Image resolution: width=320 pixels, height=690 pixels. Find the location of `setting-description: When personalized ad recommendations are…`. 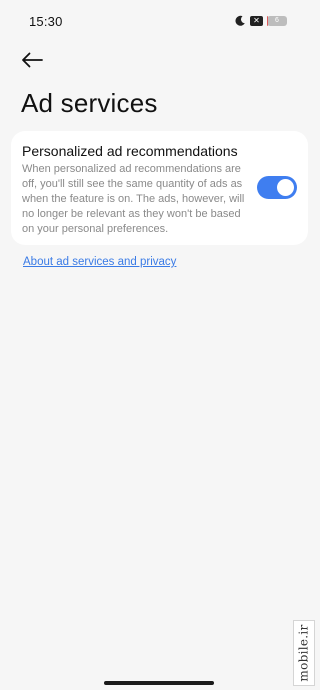

setting-description: When personalized ad recommendations are… is located at coordinates (133, 199).